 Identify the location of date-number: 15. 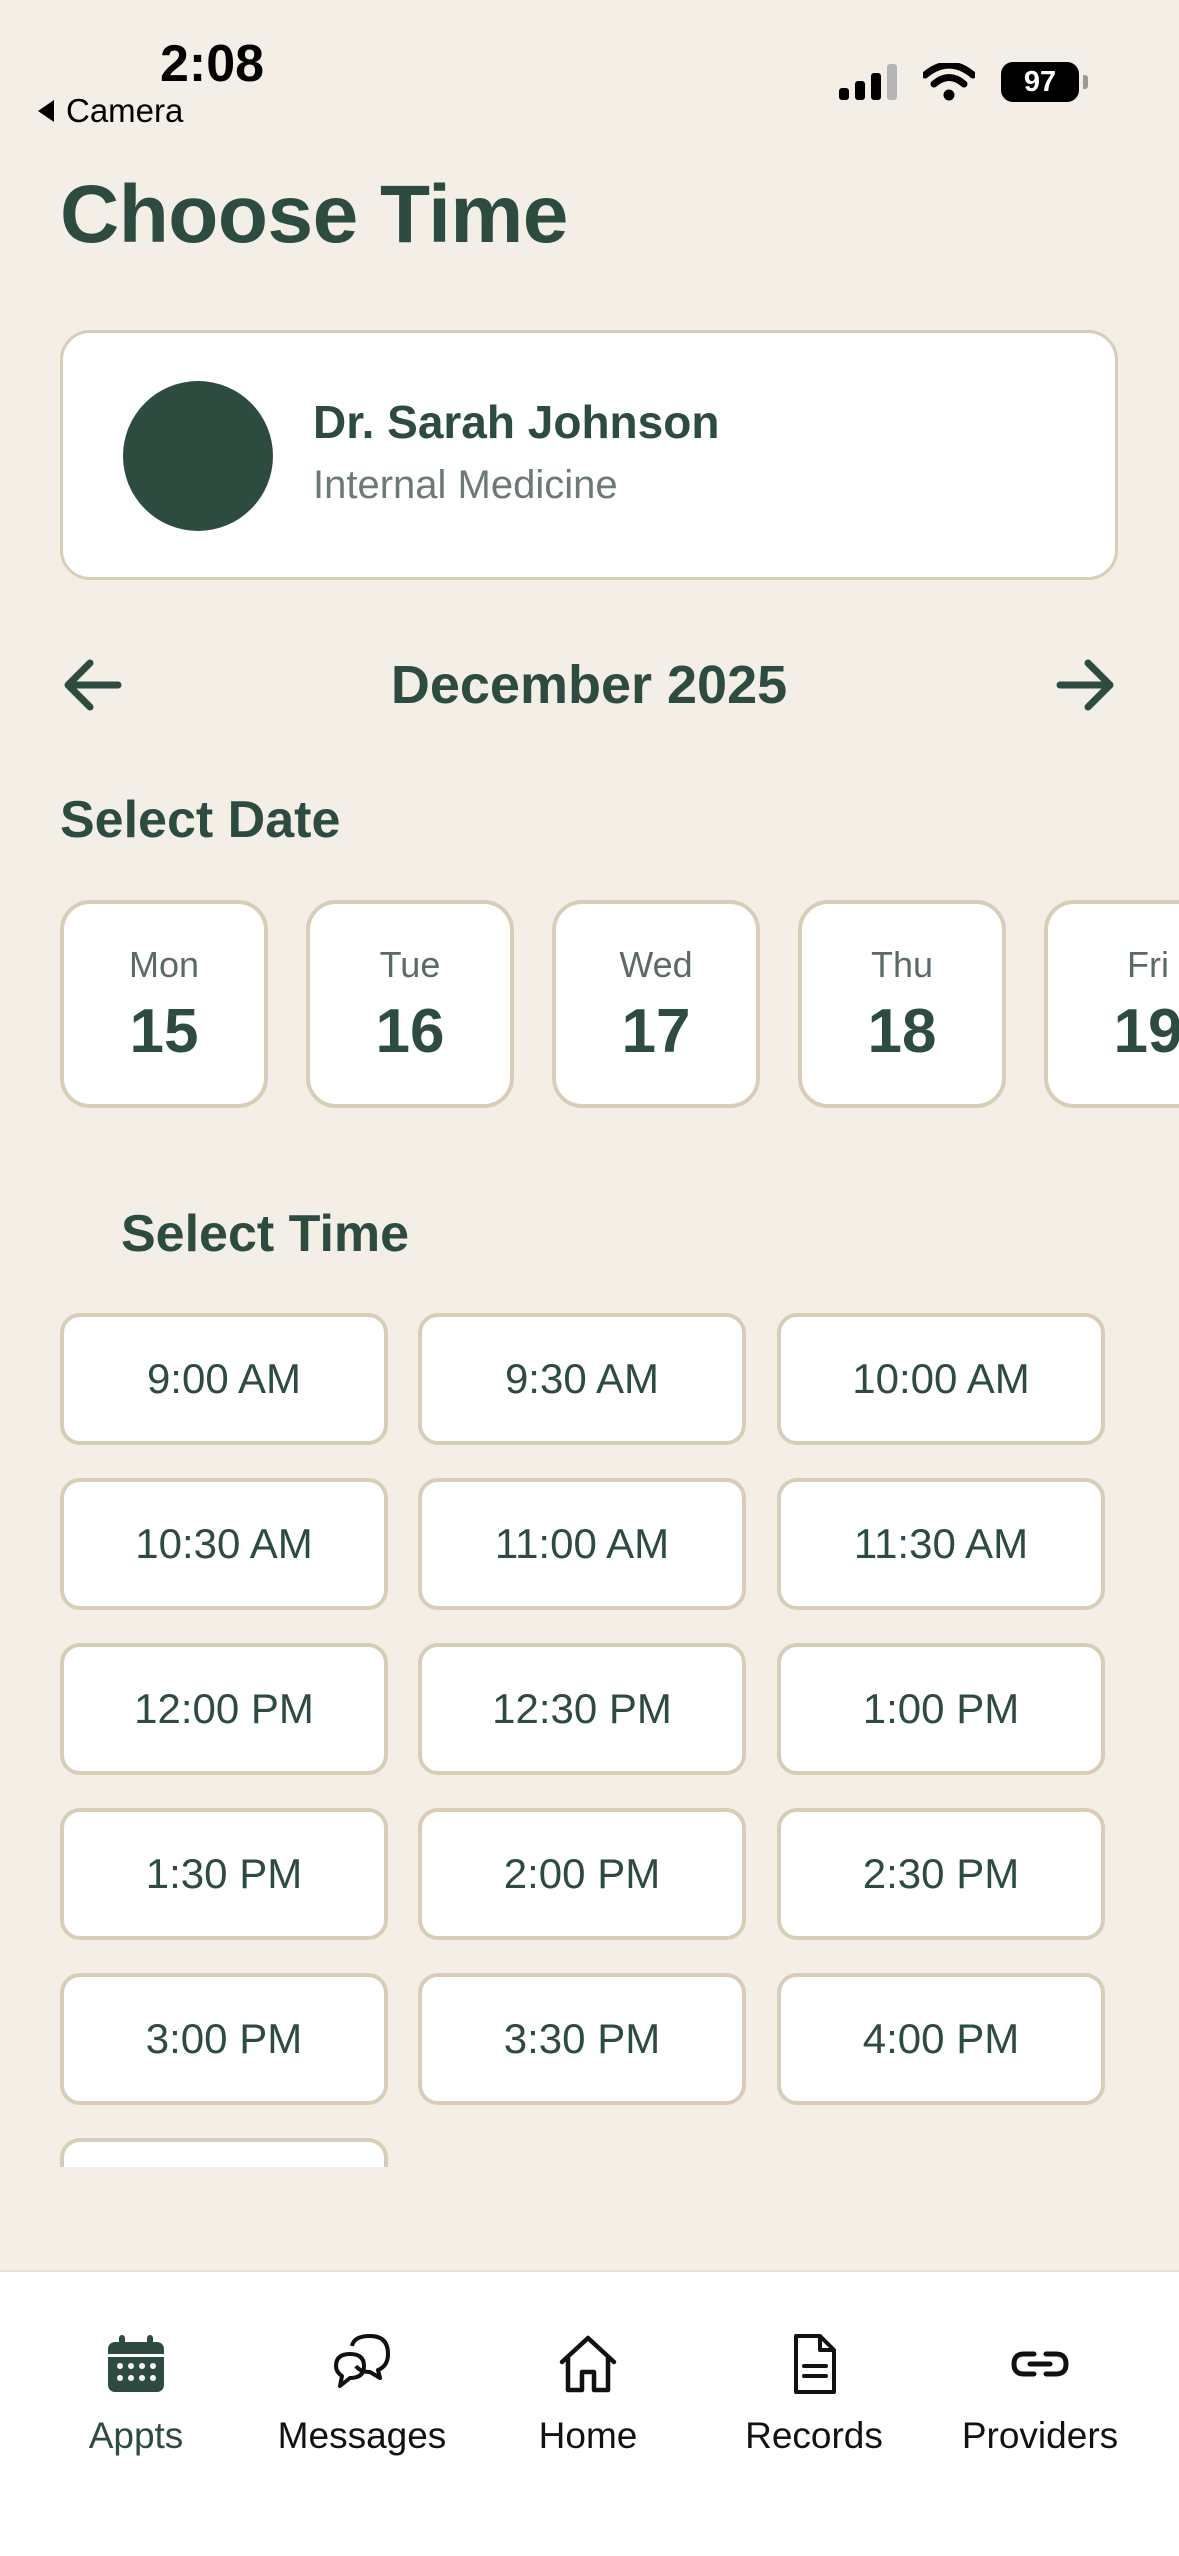
(164, 1031).